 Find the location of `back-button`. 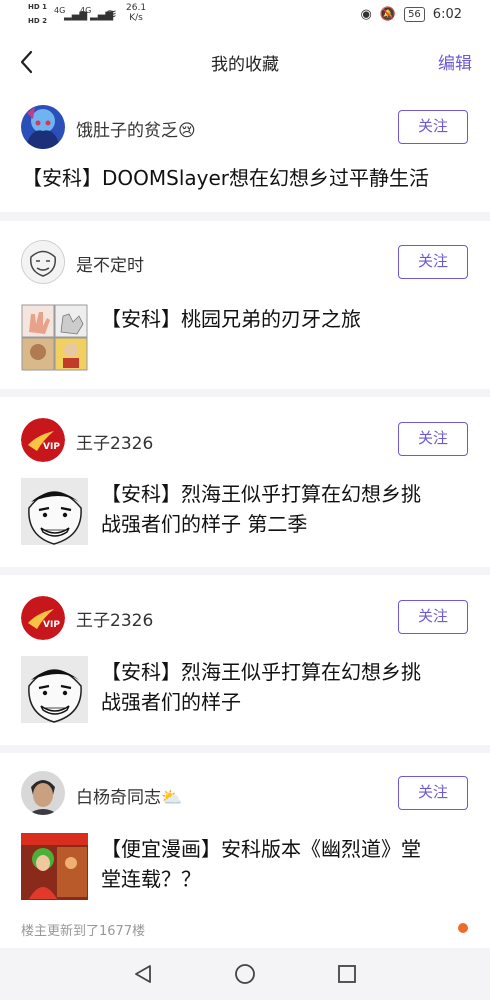

back-button is located at coordinates (29, 62).